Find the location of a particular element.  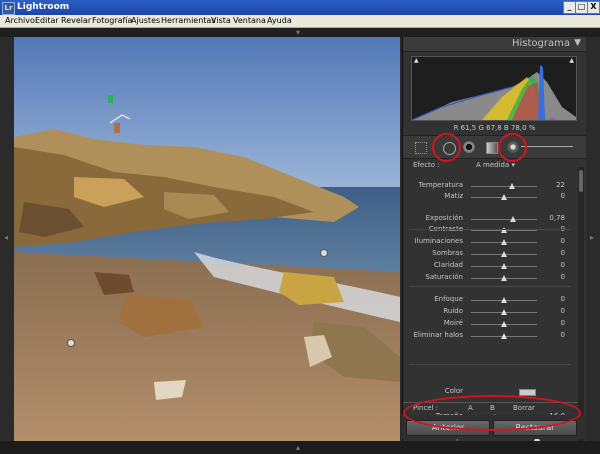

collapse-up-icon: ▾ is located at coordinates (298, 32).